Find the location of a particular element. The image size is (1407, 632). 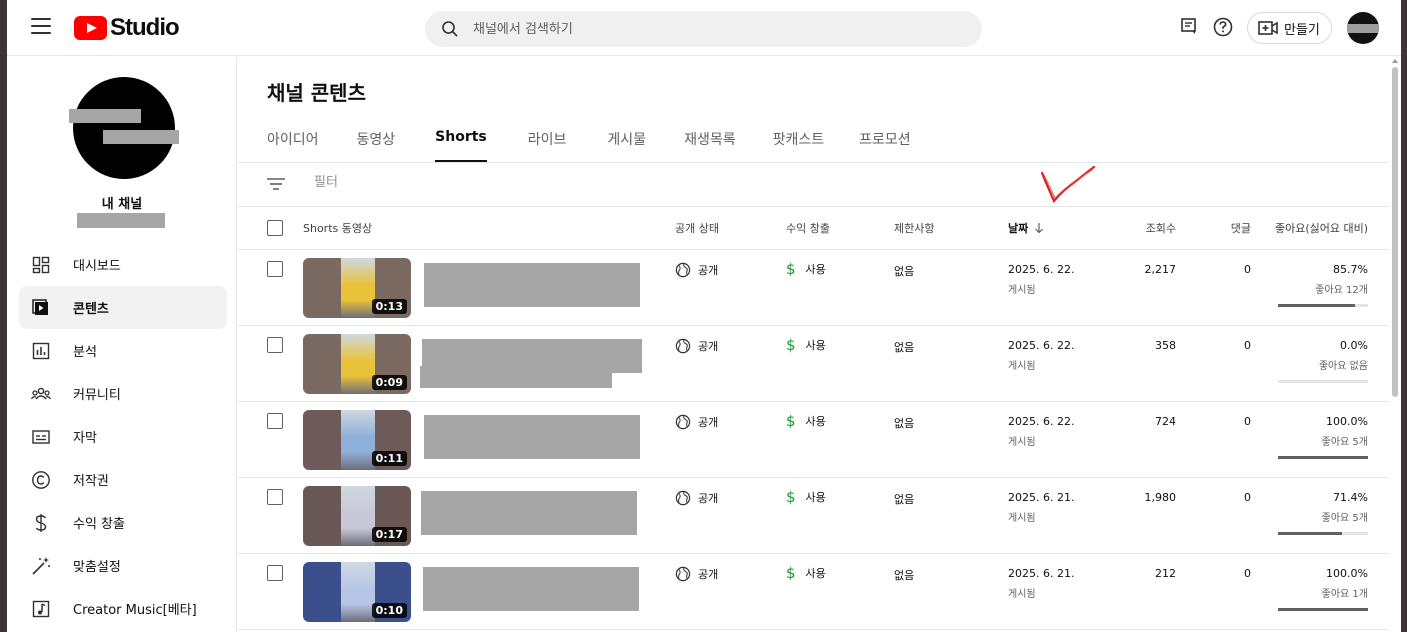

like-percent: 85.7% is located at coordinates (1350, 269).